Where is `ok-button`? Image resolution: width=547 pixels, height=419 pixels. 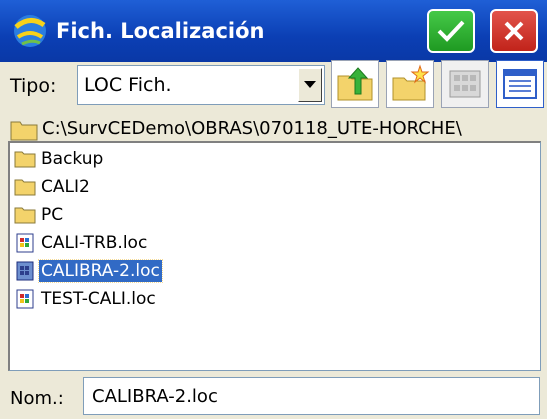
ok-button is located at coordinates (451, 31).